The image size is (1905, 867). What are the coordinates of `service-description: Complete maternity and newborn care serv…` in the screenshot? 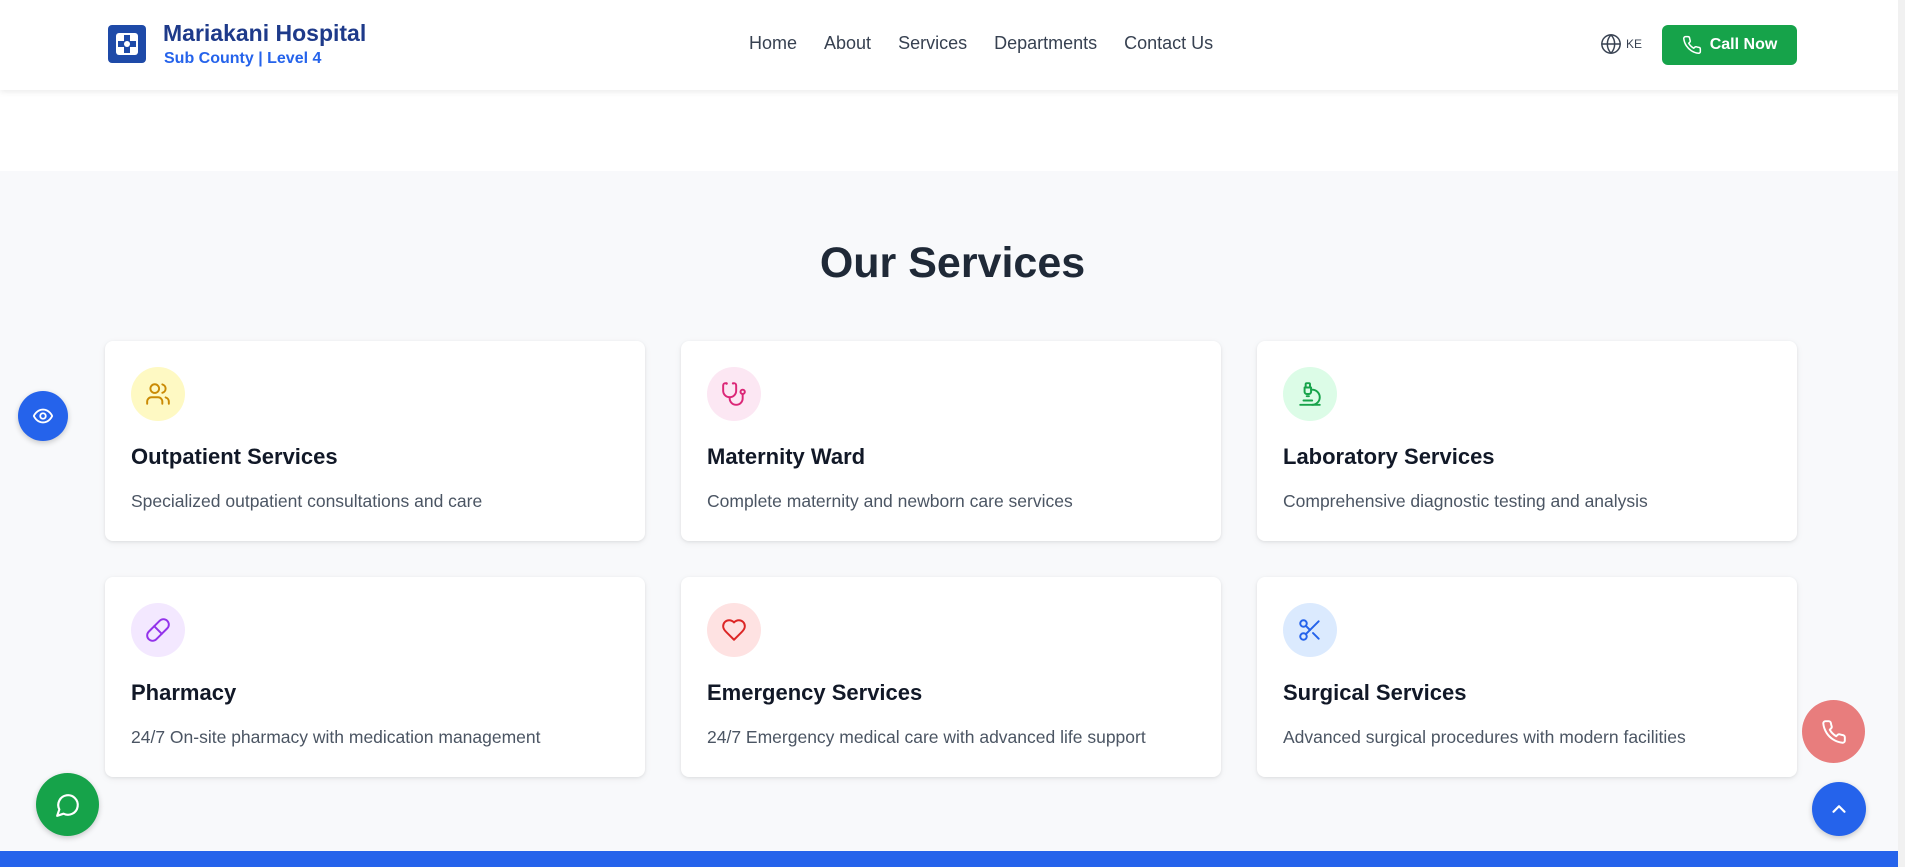 It's located at (890, 501).